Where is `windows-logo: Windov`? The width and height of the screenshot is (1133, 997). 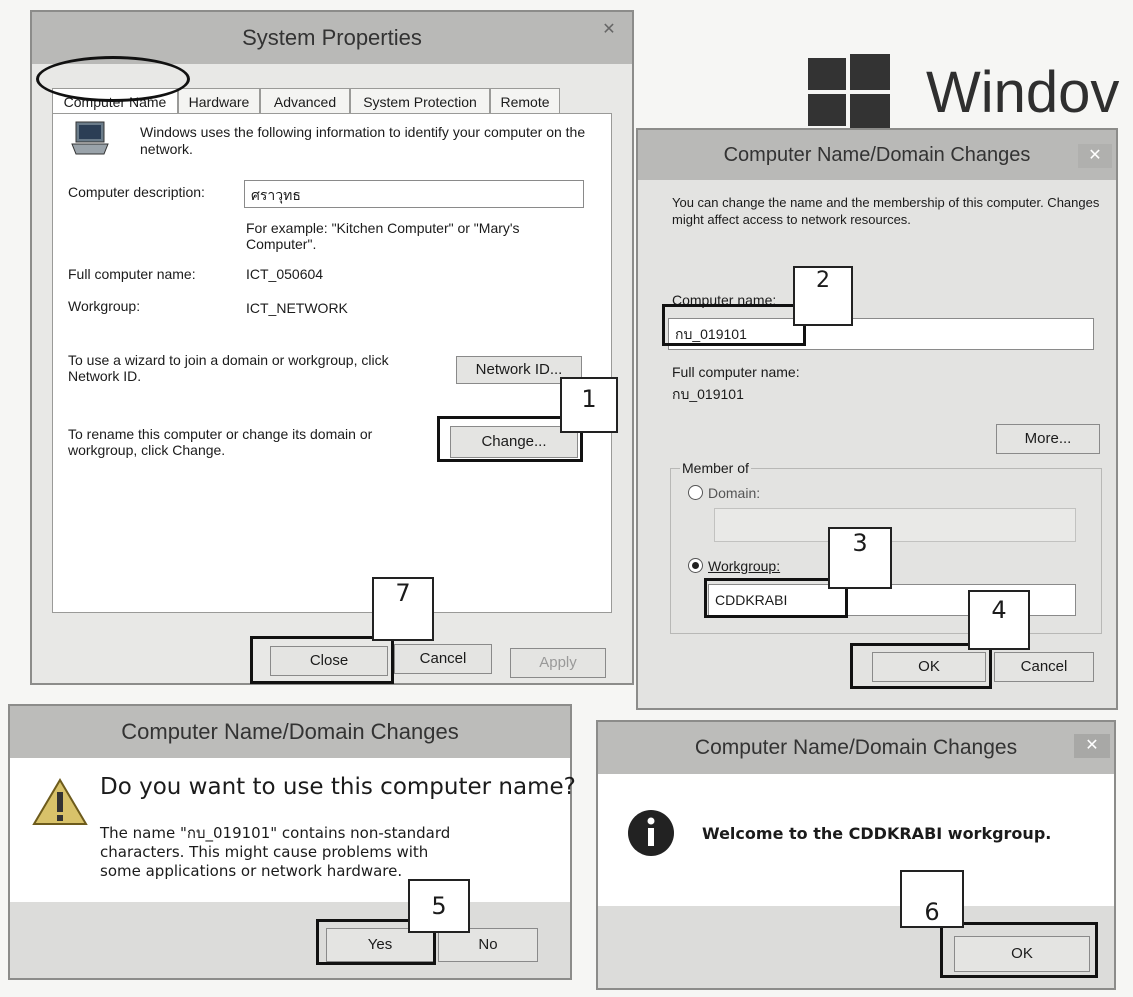
windows-logo: Windov is located at coordinates (970, 93).